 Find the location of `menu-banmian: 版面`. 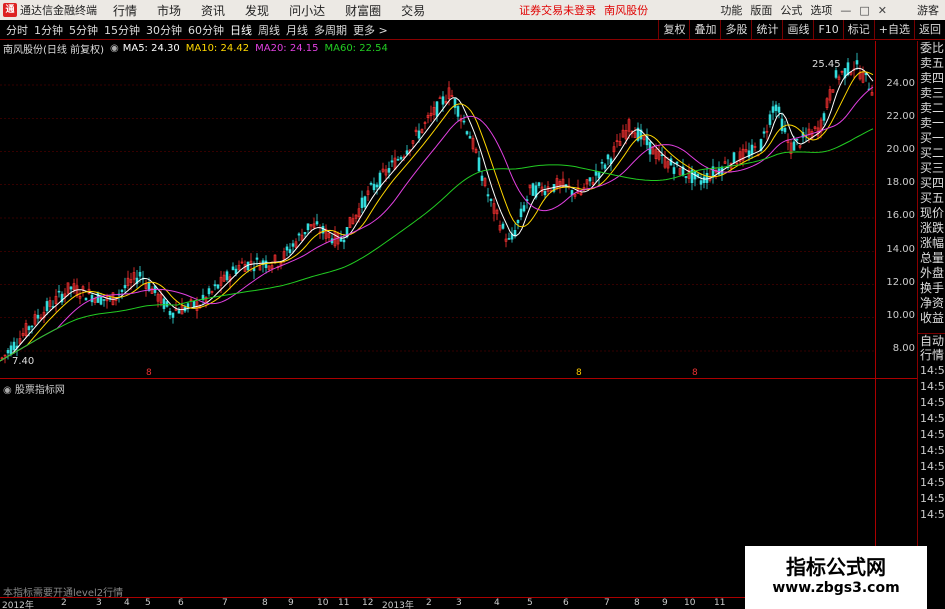

menu-banmian: 版面 is located at coordinates (761, 10).